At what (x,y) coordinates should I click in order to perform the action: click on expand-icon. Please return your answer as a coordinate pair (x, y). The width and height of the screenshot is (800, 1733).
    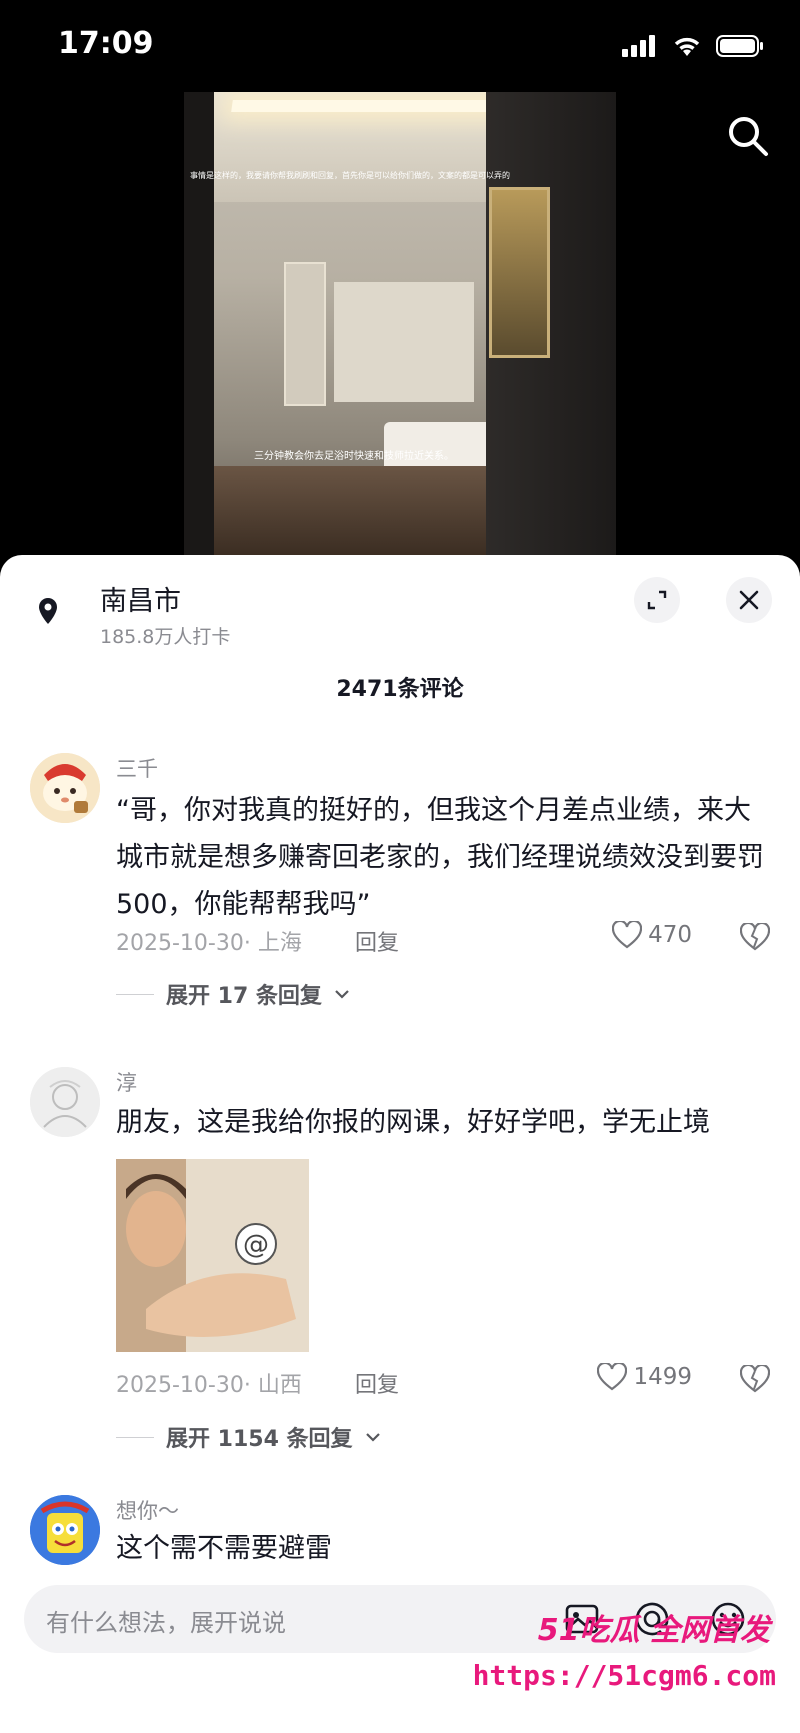
    Looking at the image, I should click on (657, 600).